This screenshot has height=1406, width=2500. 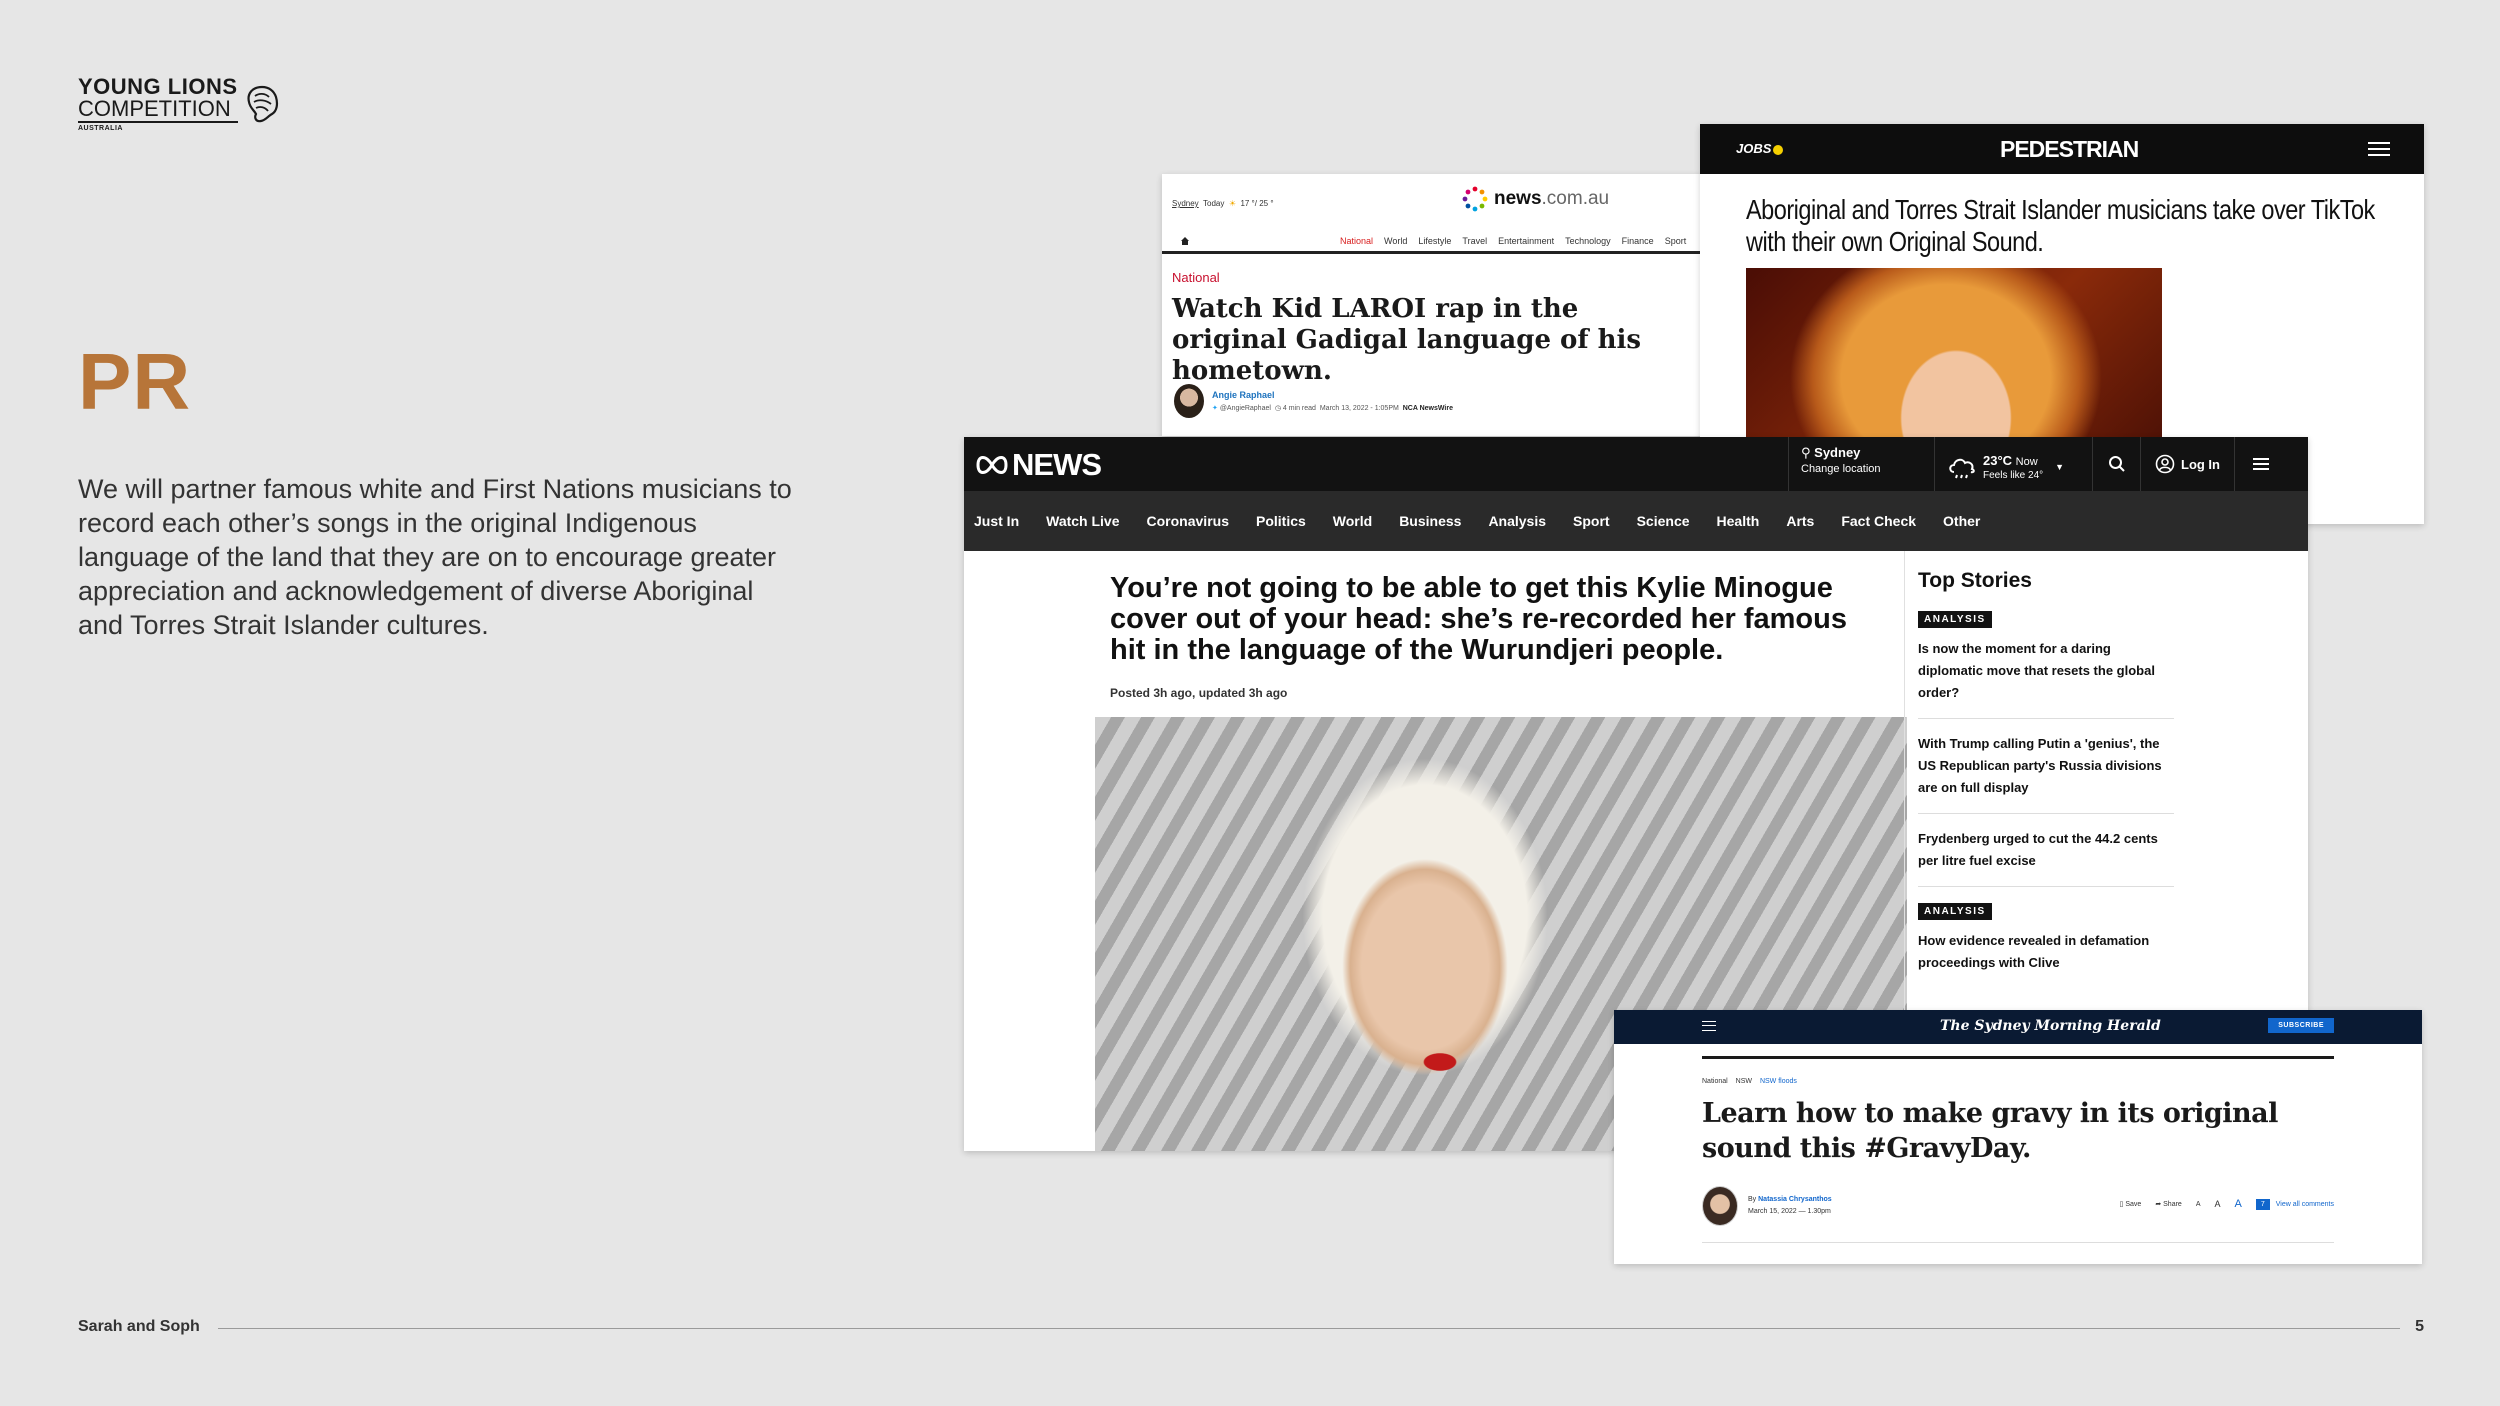 I want to click on newscomau-logo: news .com.au, so click(x=1535, y=199).